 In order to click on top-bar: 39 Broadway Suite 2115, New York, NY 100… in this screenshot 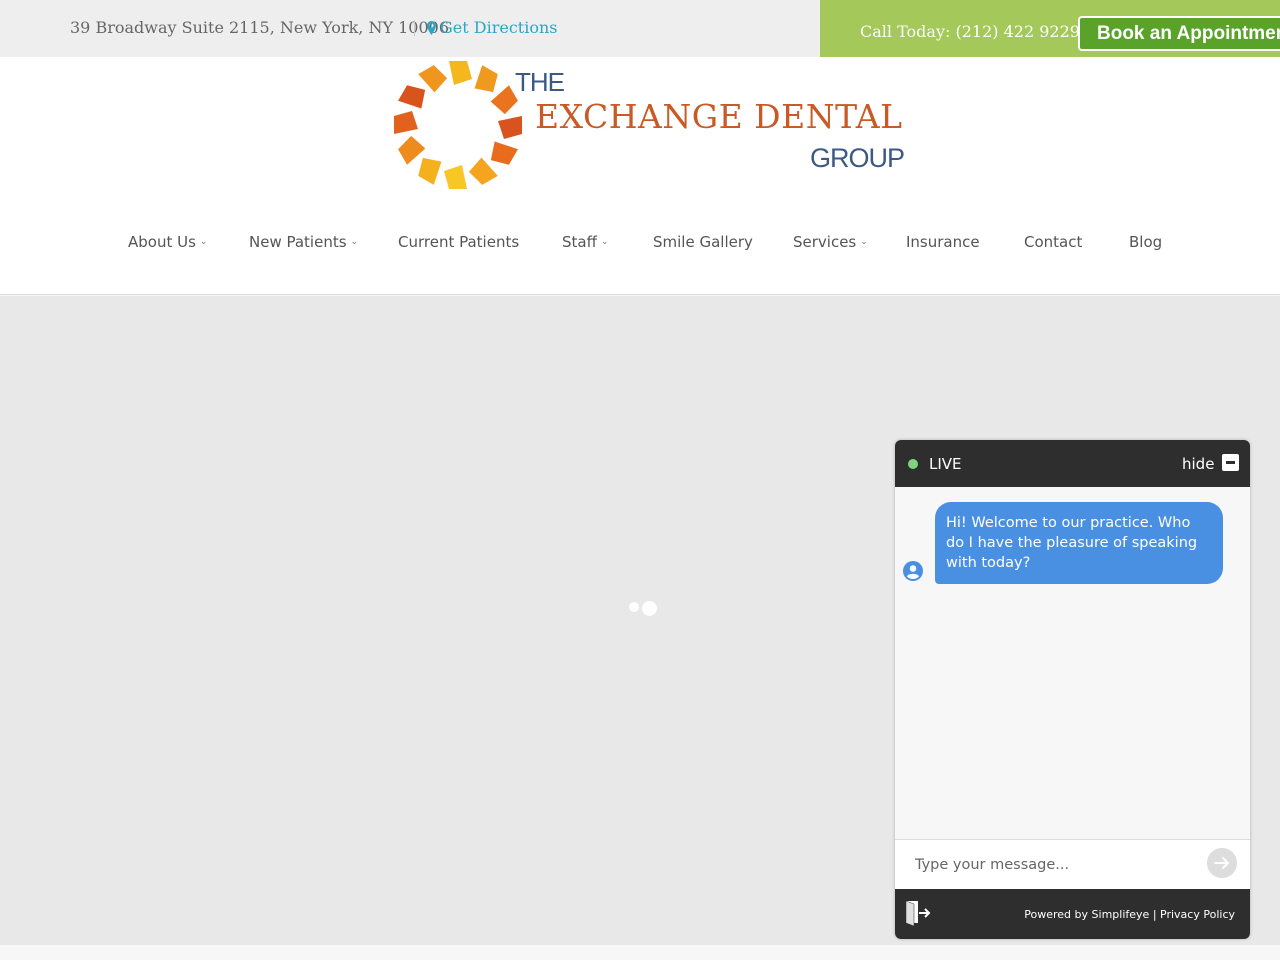, I will do `click(640, 28)`.